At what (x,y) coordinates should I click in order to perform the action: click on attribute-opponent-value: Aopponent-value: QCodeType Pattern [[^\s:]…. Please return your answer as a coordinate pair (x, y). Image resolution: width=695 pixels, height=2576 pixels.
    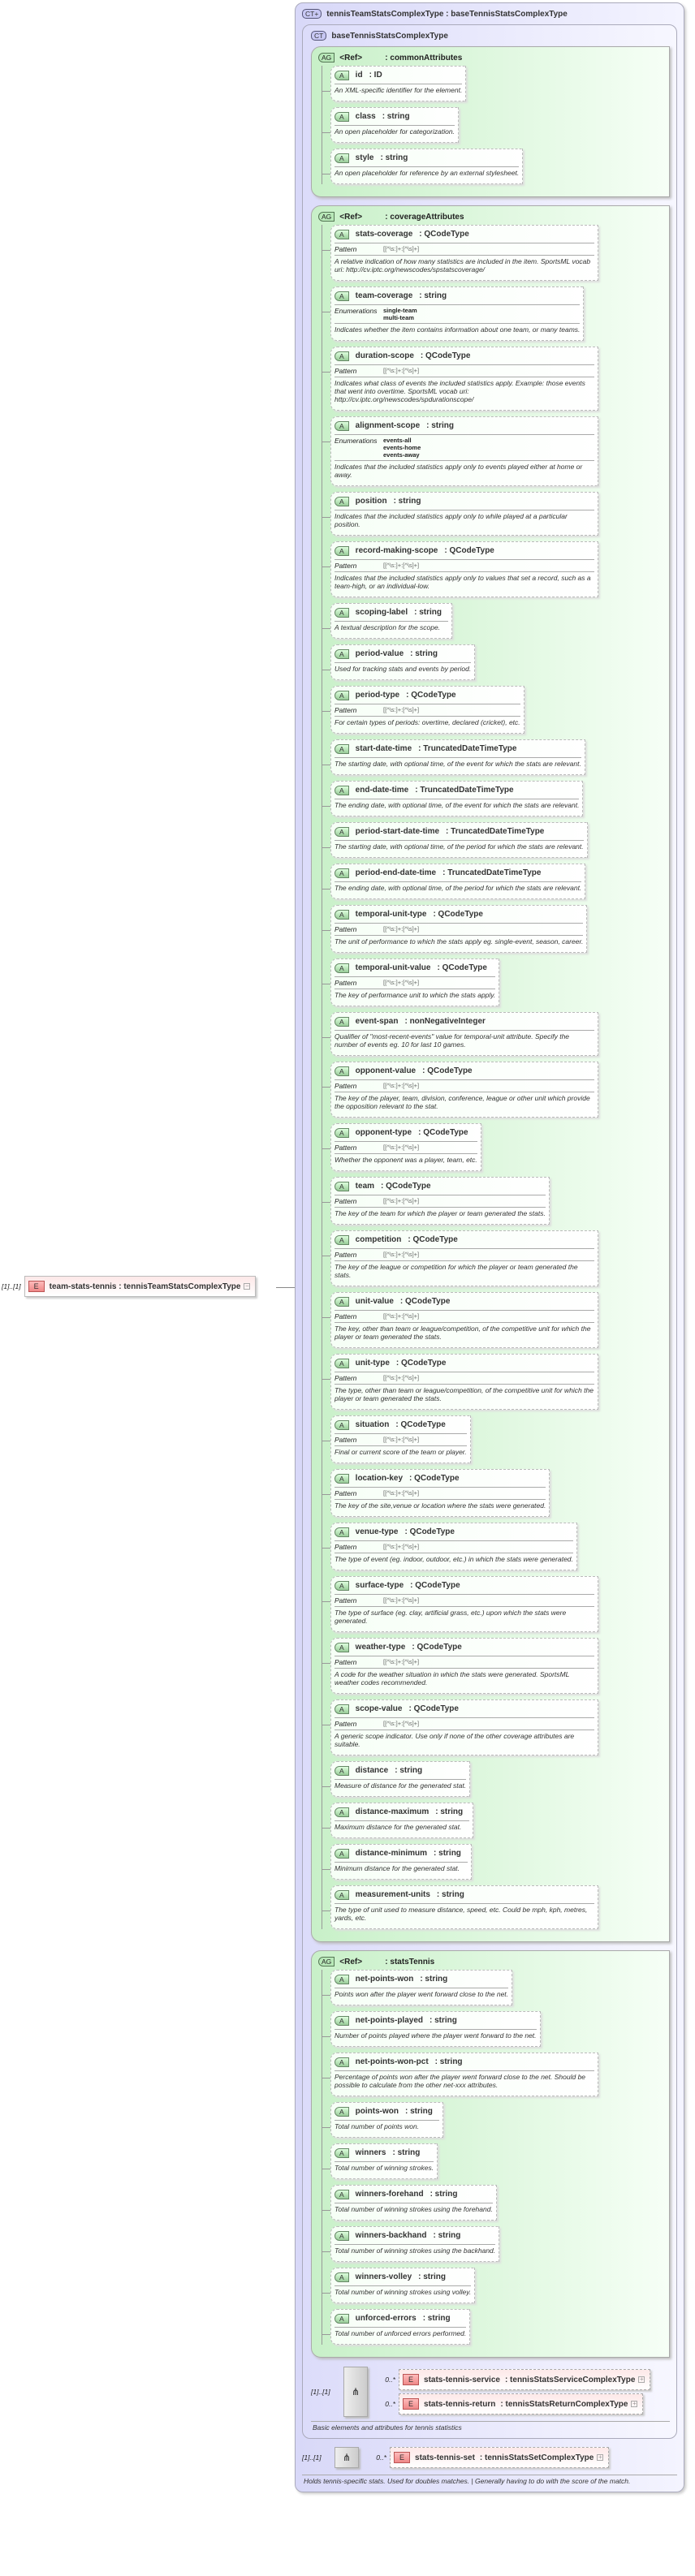
    Looking at the image, I should click on (460, 1090).